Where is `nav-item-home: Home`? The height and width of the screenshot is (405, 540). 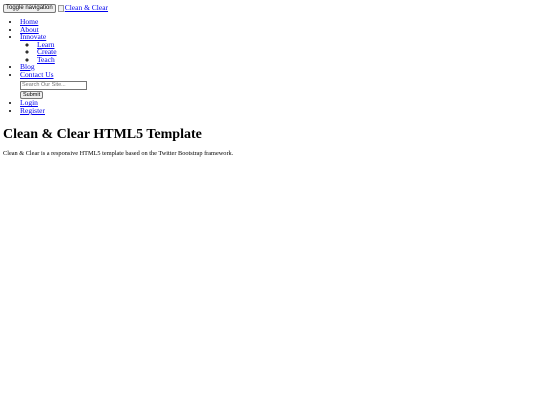 nav-item-home: Home is located at coordinates (278, 22).